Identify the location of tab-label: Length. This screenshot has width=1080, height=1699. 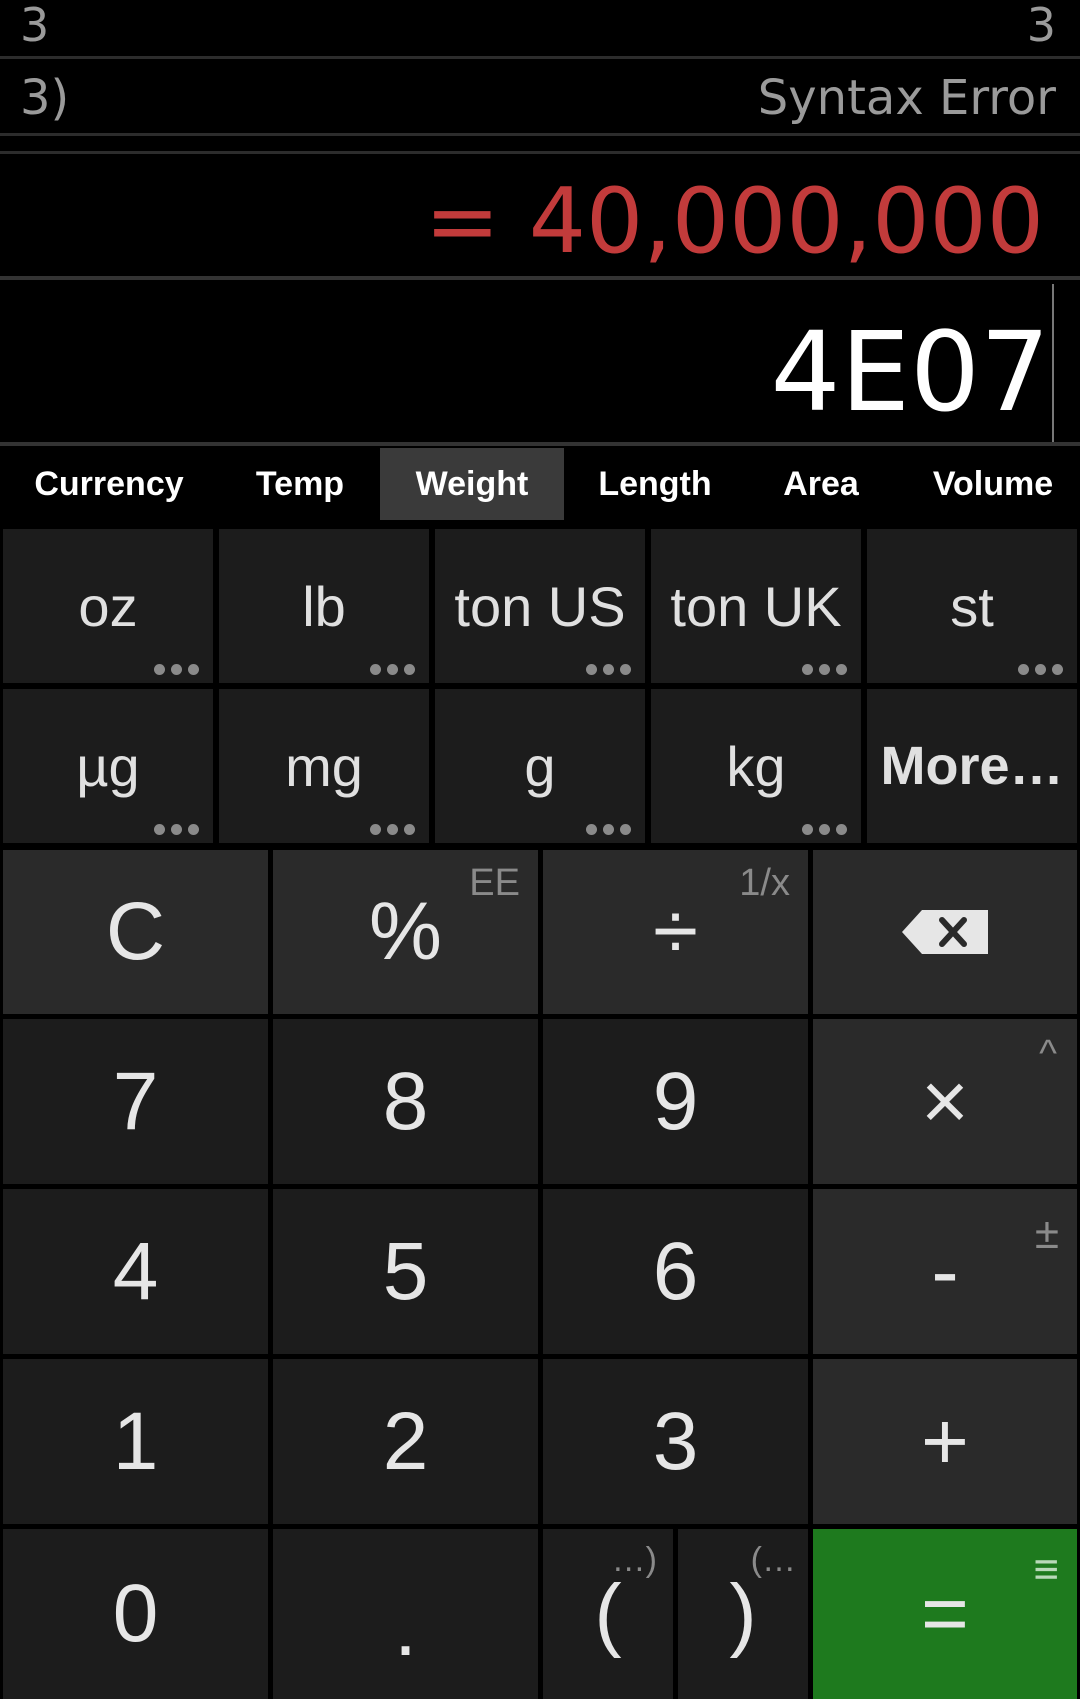
(655, 483).